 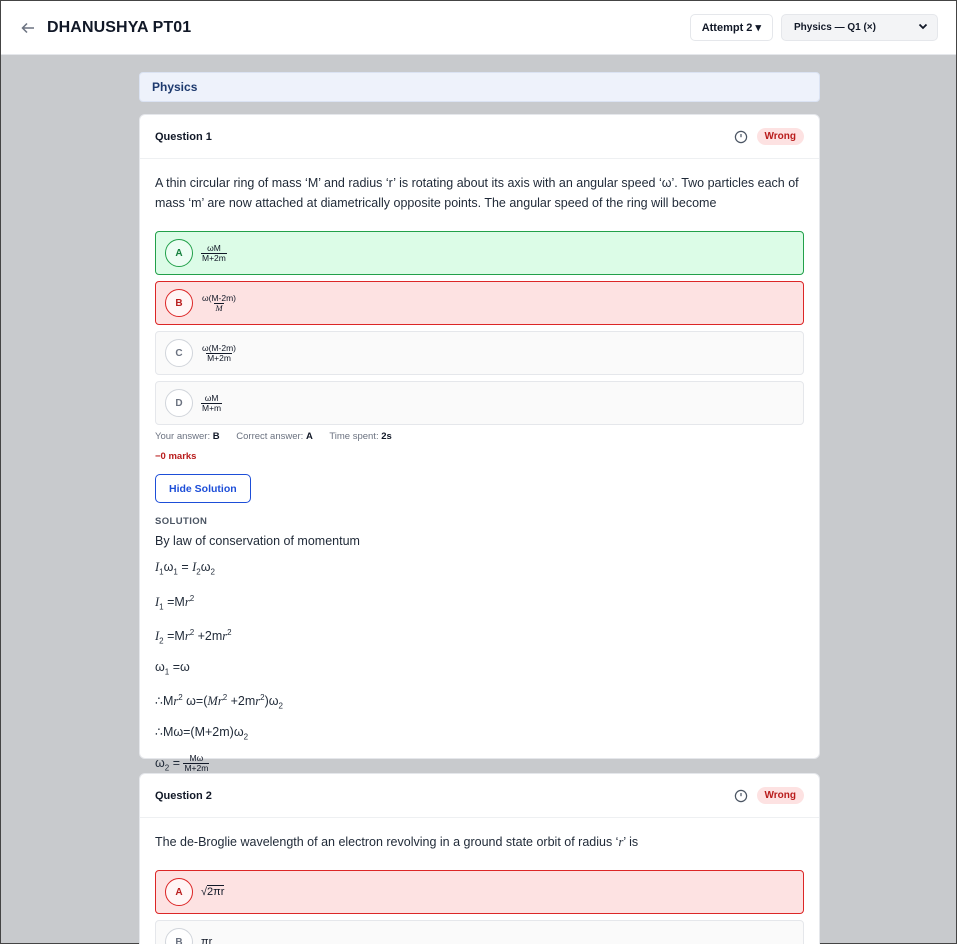 What do you see at coordinates (835, 27) in the screenshot?
I see `question-select-value: Physics — Q1 (×)` at bounding box center [835, 27].